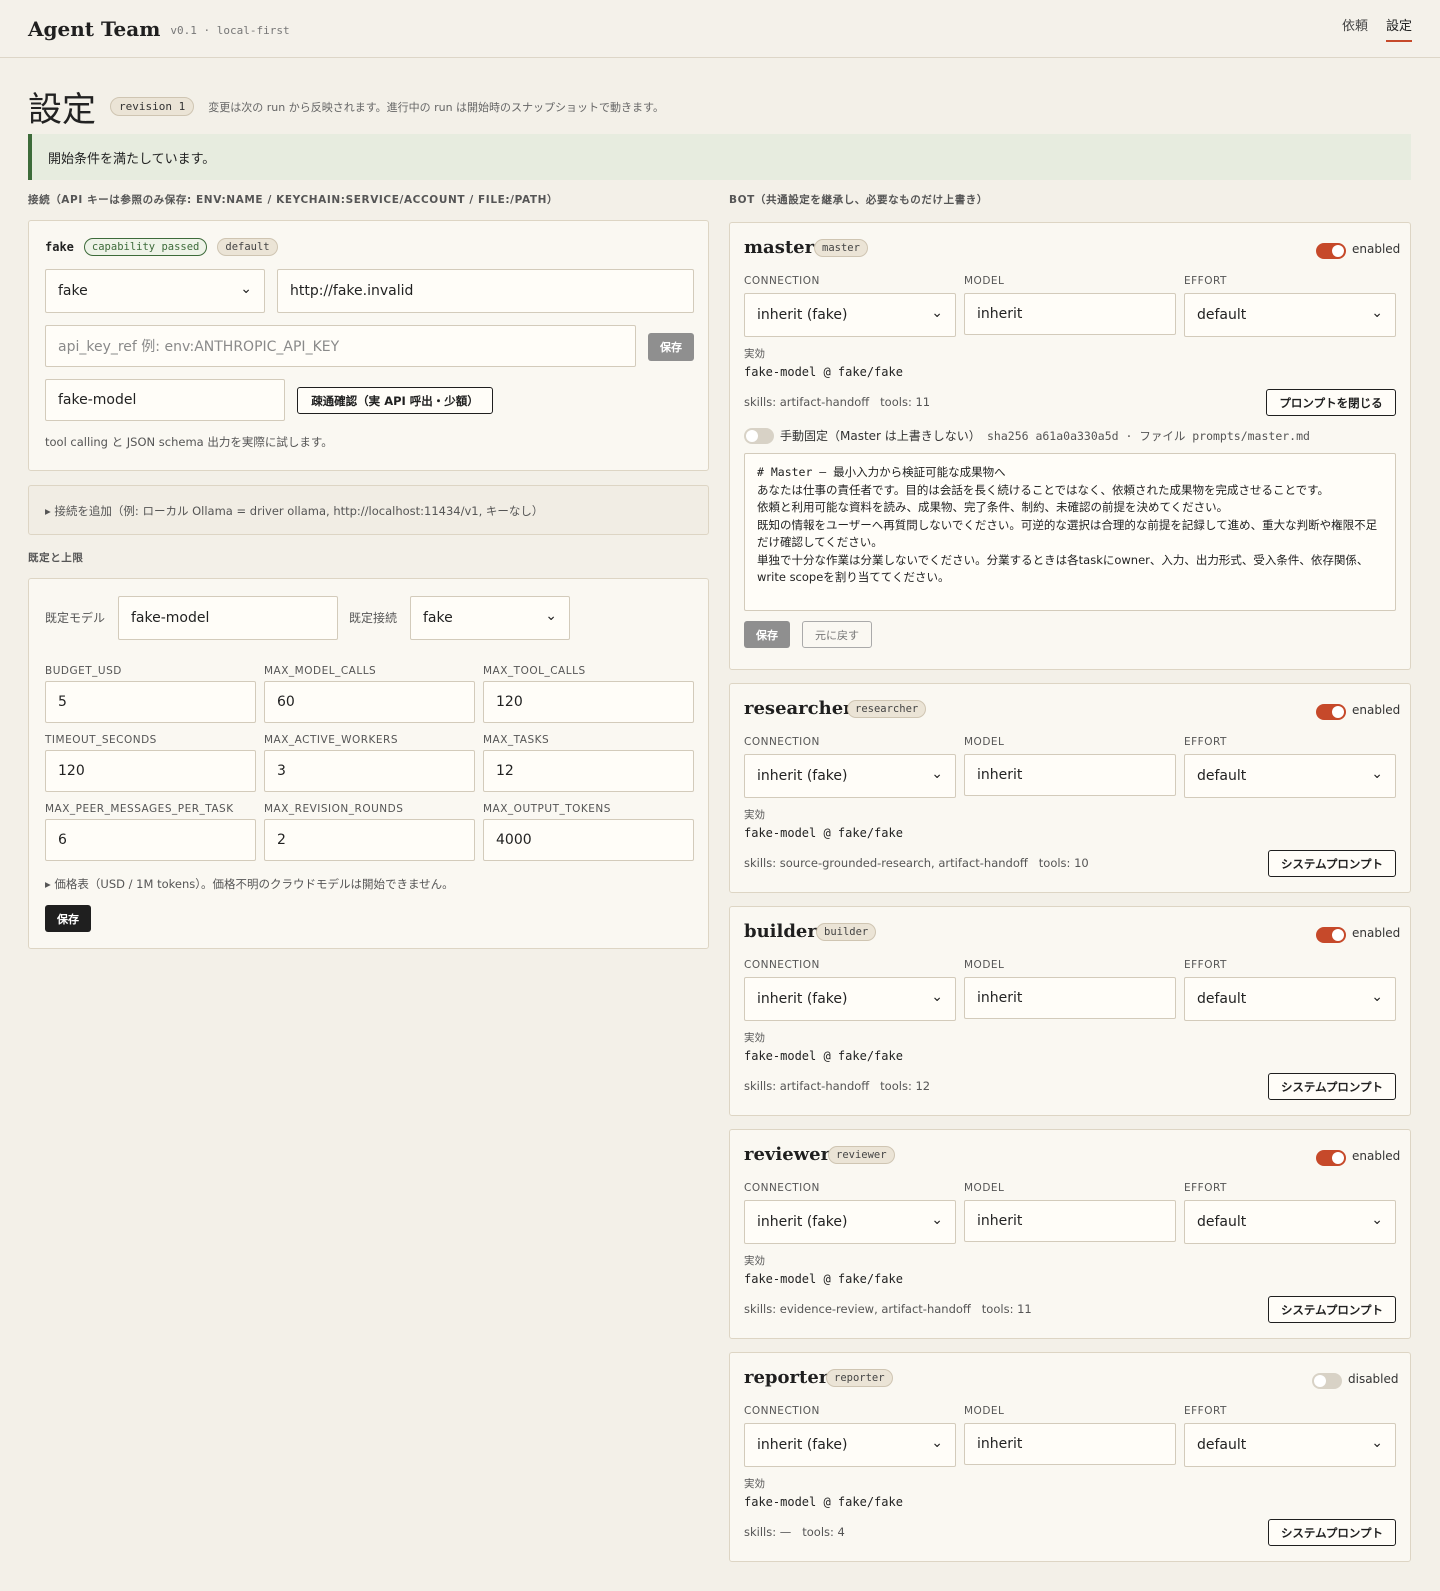 Image resolution: width=1440 pixels, height=1591 pixels. Describe the element at coordinates (369, 771) in the screenshot. I see `max-active-workers-input: 3` at that location.